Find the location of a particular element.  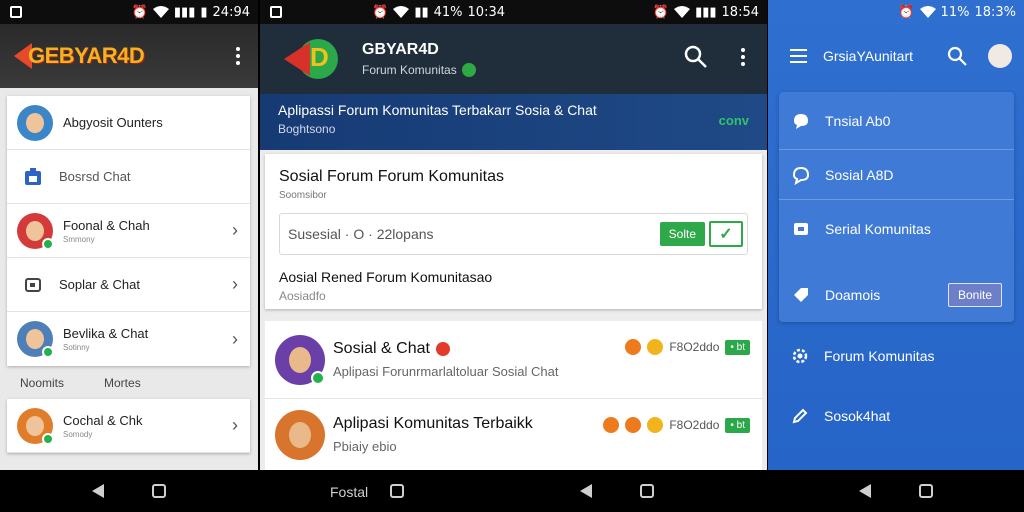

drawer-item: Forum Komunitas is located at coordinates (896, 356).